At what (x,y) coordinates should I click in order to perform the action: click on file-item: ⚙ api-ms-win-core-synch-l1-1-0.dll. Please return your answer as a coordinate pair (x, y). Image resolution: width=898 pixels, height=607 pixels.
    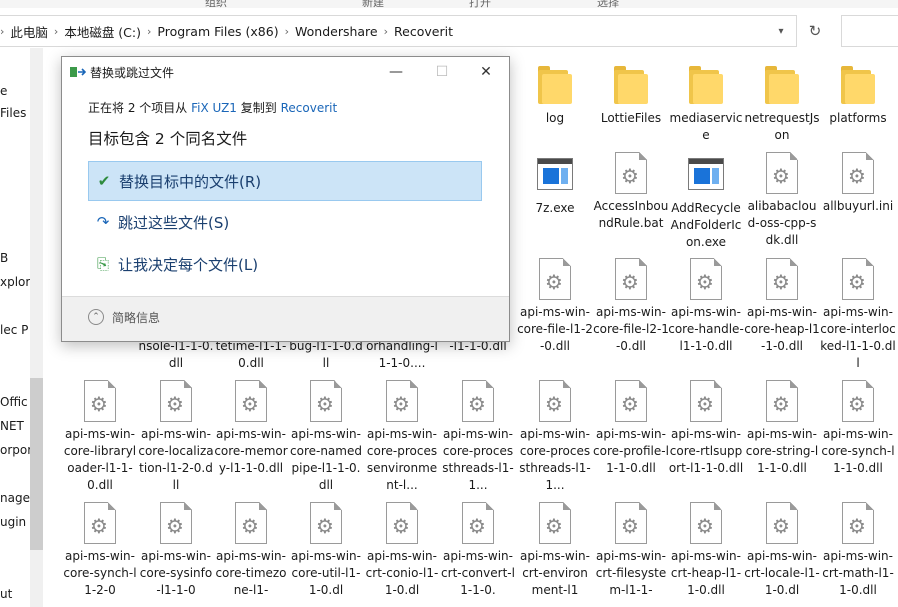
    Looking at the image, I should click on (858, 428).